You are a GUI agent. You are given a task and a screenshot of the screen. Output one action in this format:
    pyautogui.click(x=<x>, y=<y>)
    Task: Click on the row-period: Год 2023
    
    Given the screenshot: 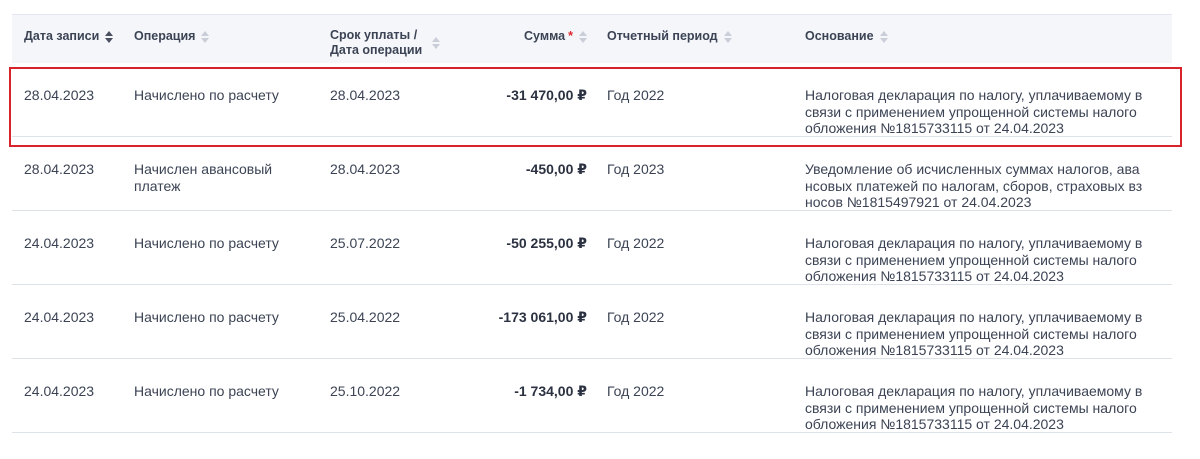 What is the action you would take?
    pyautogui.click(x=636, y=169)
    